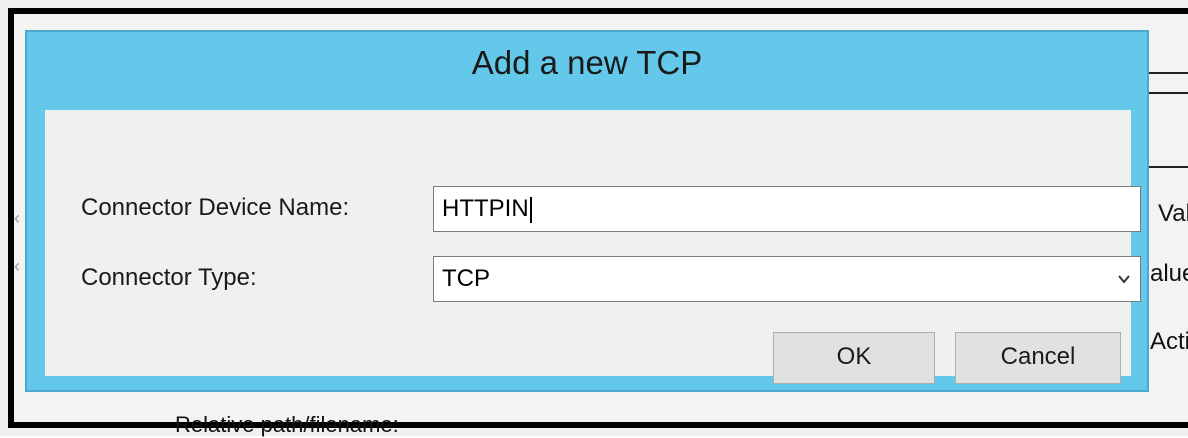 Image resolution: width=1188 pixels, height=438 pixels. I want to click on background-relative-path-label: Relative path/filename:, so click(287, 424).